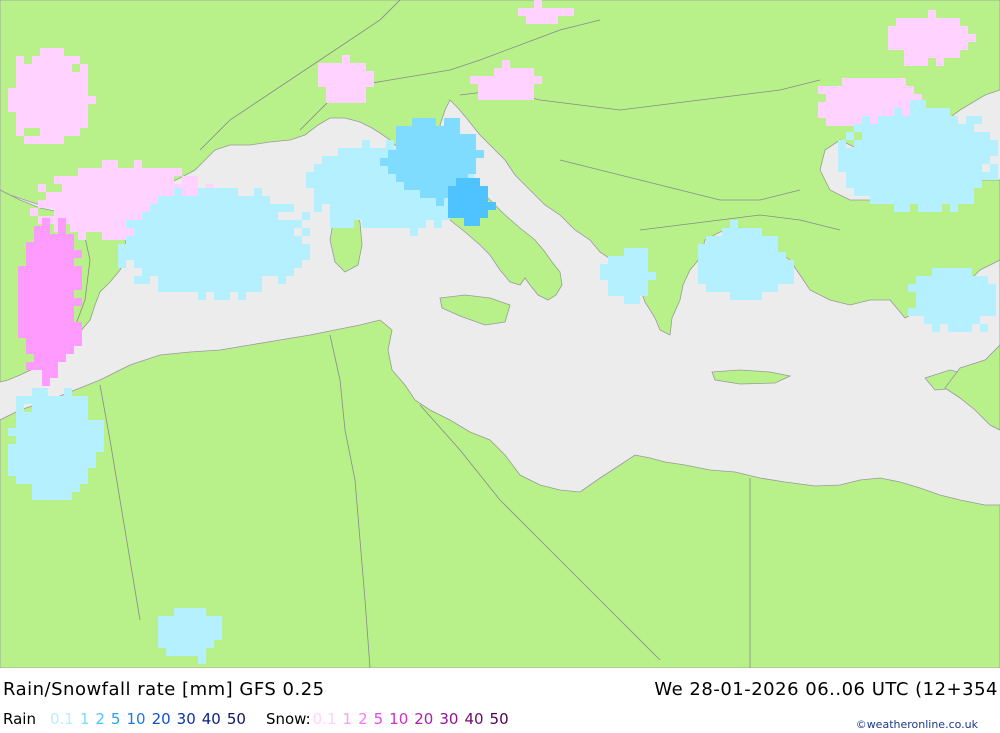 This screenshot has width=1000, height=733. What do you see at coordinates (917, 724) in the screenshot?
I see `credit-link: ©weatheronline.co.uk` at bounding box center [917, 724].